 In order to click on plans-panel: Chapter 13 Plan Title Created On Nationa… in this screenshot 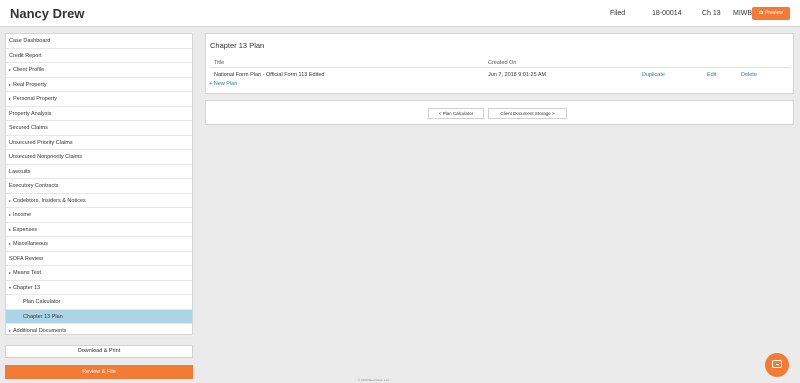, I will do `click(499, 63)`.